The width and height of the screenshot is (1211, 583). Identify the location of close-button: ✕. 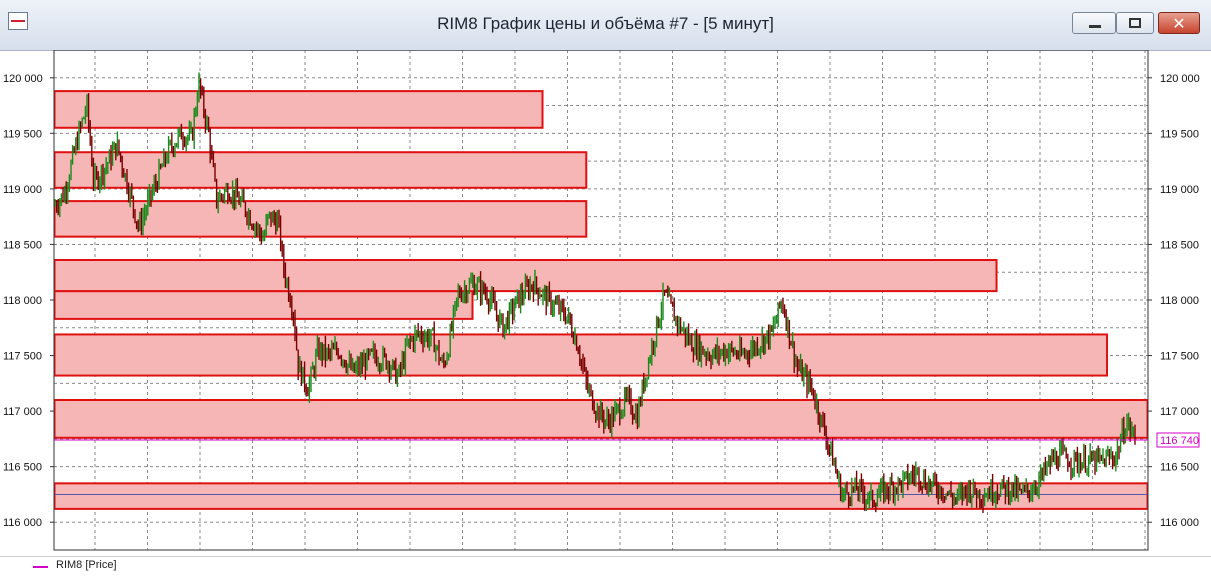
(1179, 23).